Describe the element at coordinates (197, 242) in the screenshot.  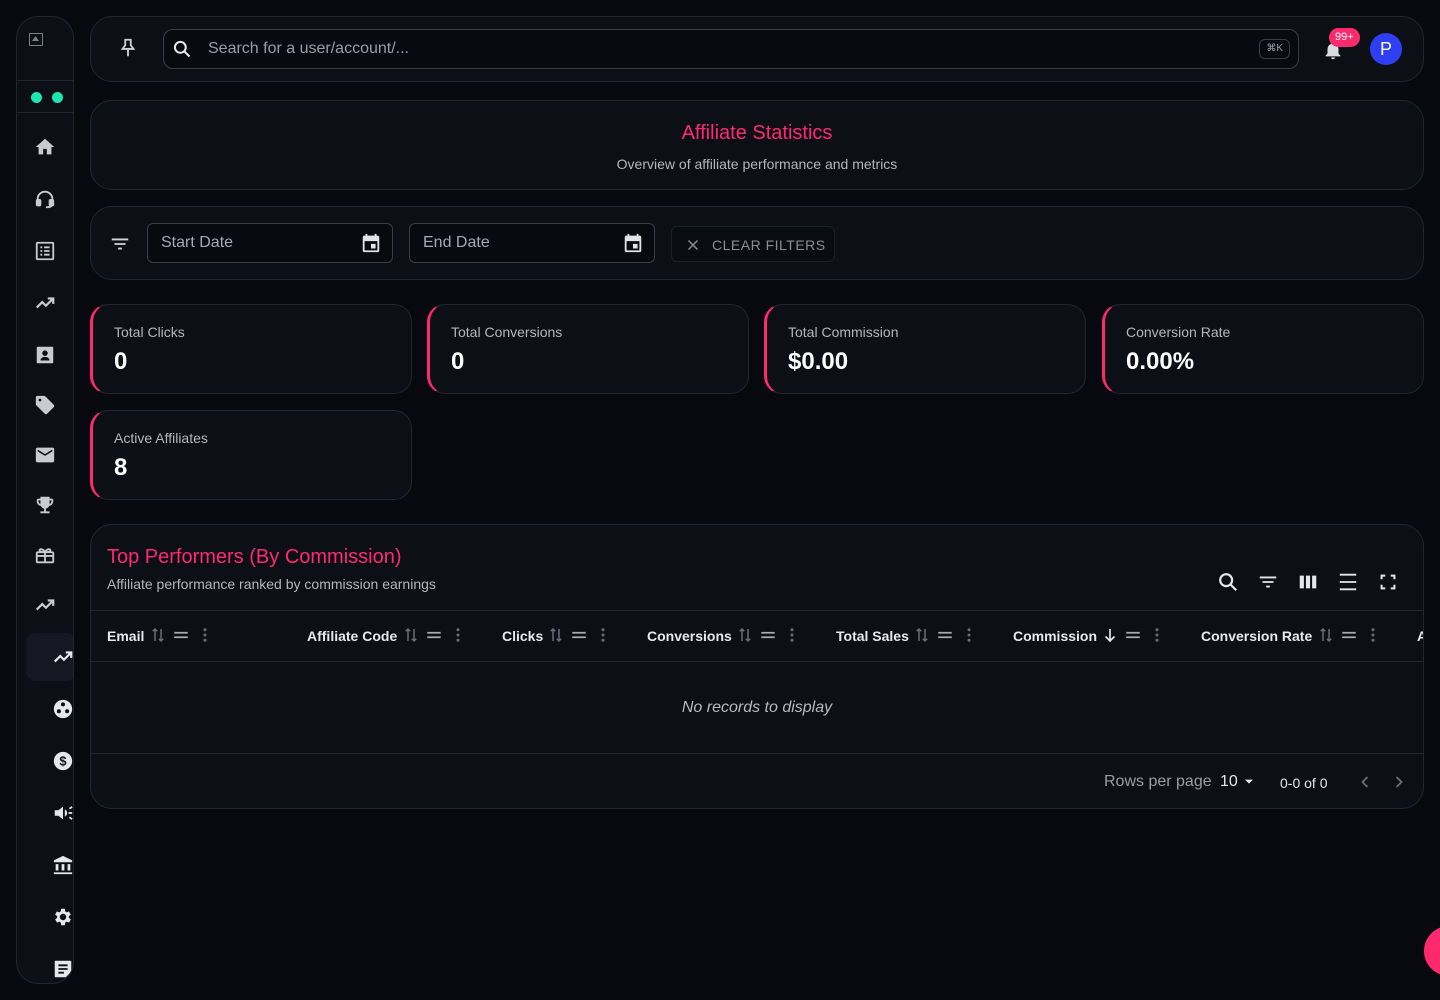
I see `start-date-label: Start Date` at that location.